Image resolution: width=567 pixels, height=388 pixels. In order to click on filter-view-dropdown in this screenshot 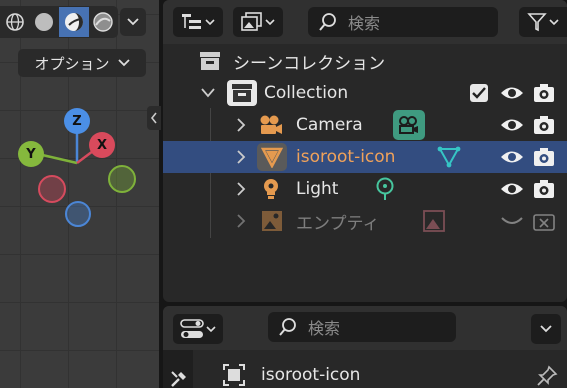, I will do `click(258, 22)`.